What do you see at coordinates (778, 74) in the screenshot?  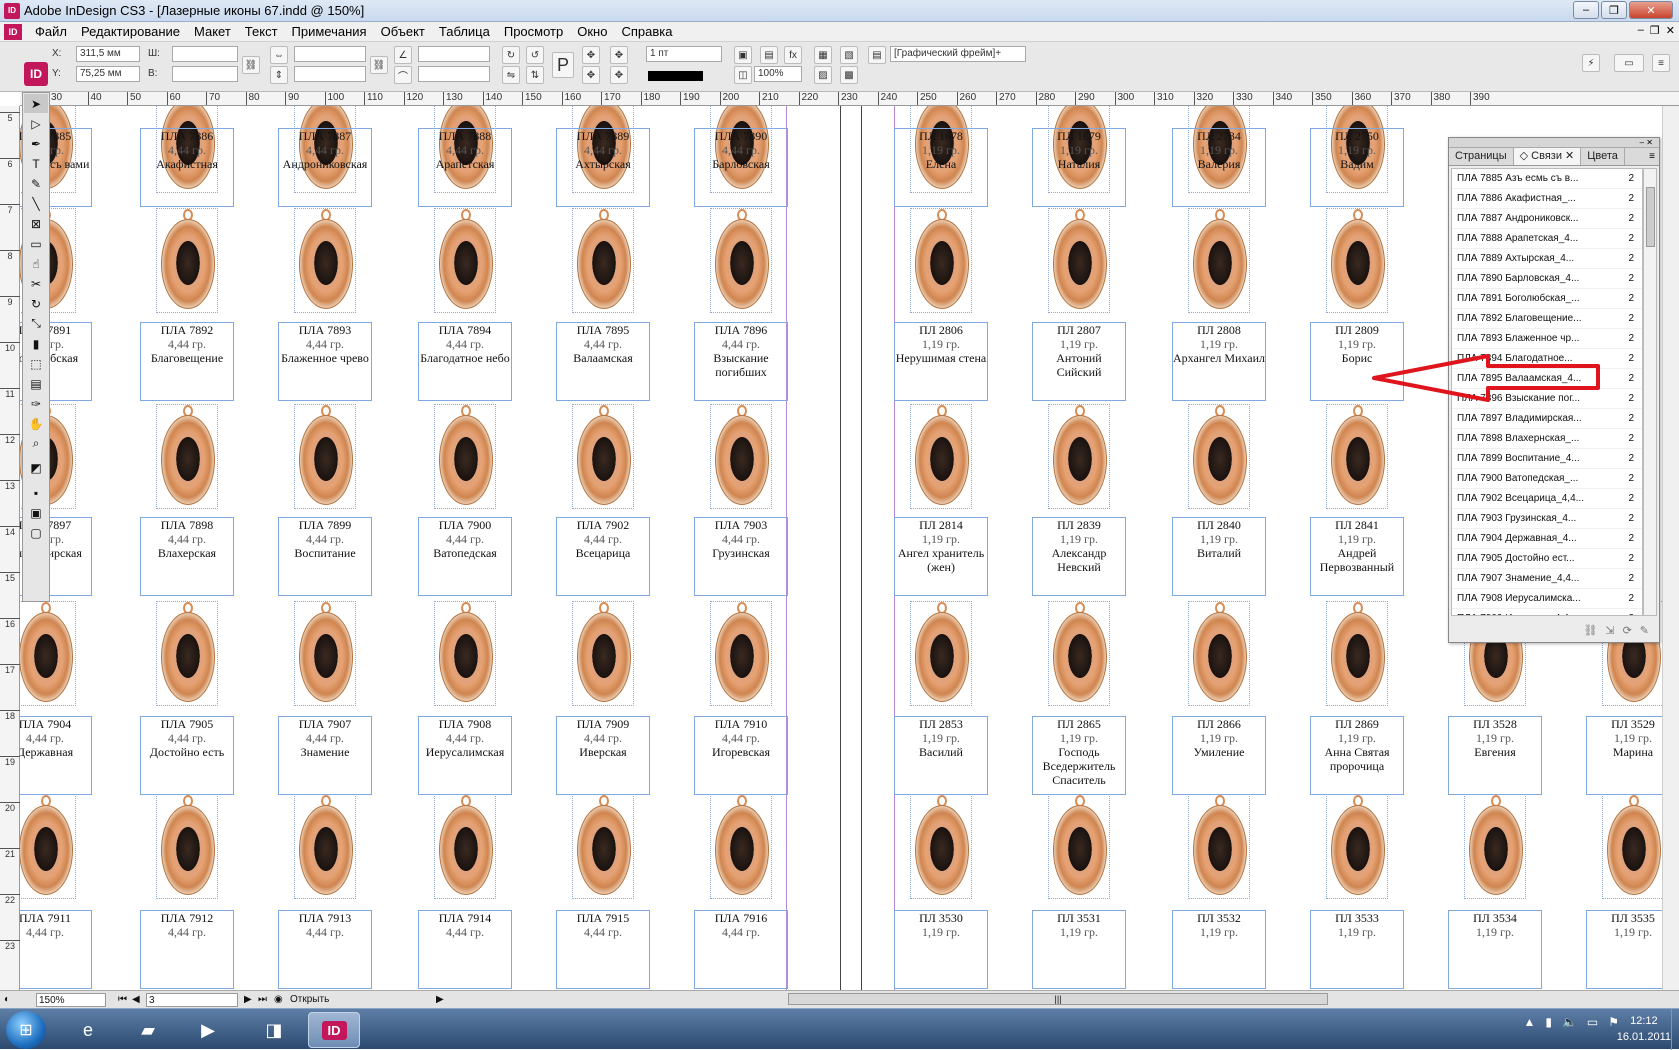 I see `opacity-field: 100%` at bounding box center [778, 74].